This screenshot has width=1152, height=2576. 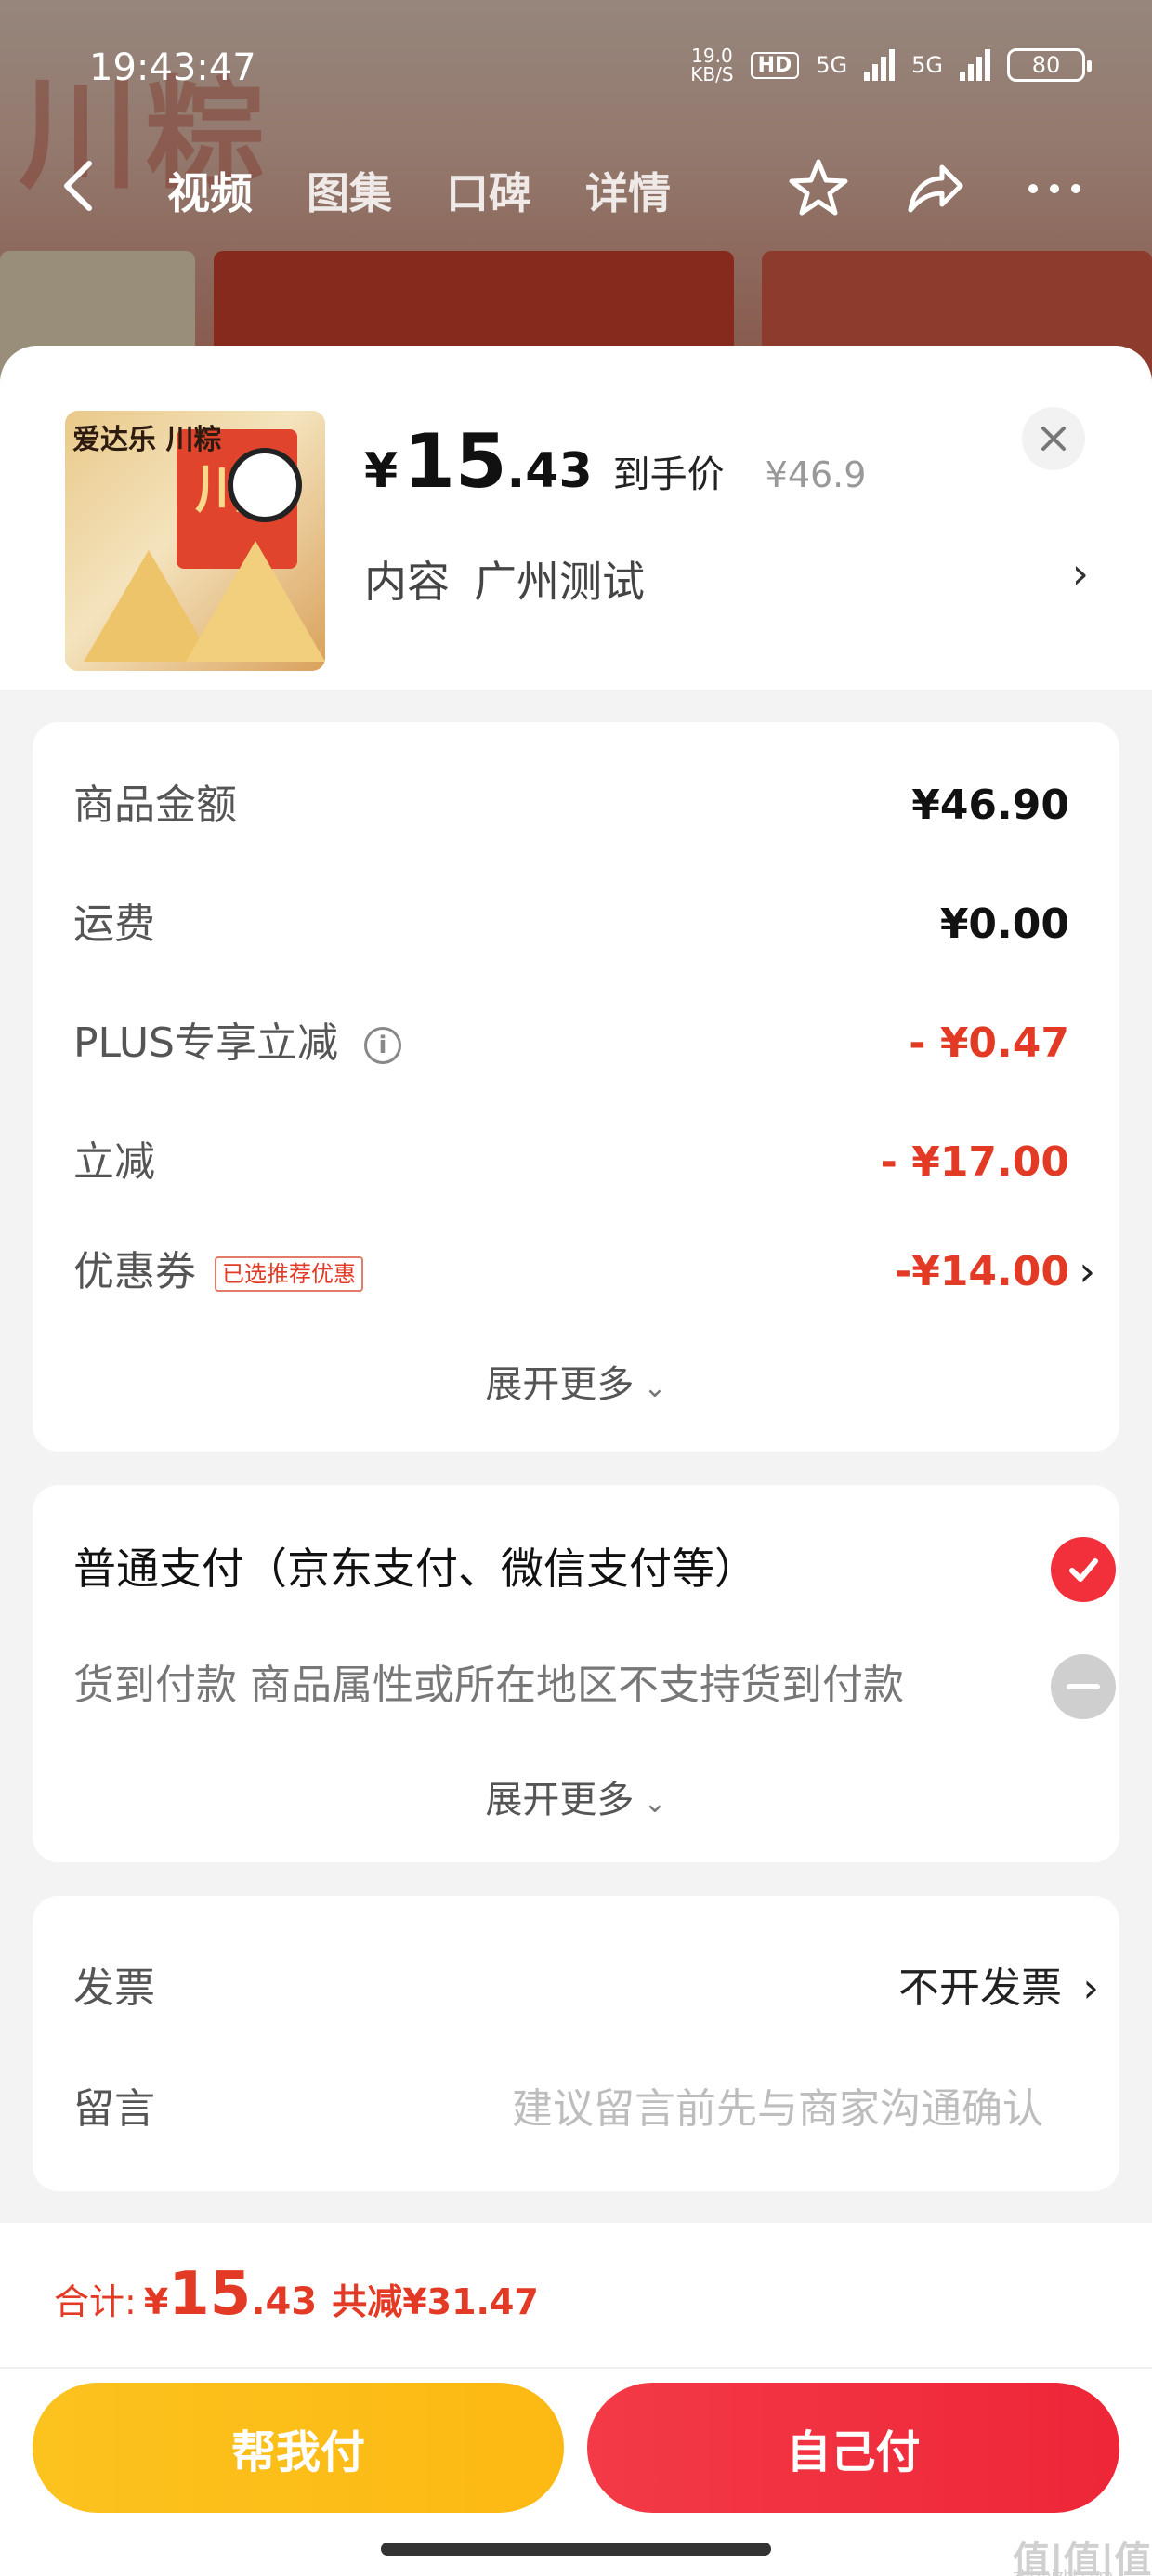 What do you see at coordinates (816, 474) in the screenshot?
I see `original-price: ¥46.9` at bounding box center [816, 474].